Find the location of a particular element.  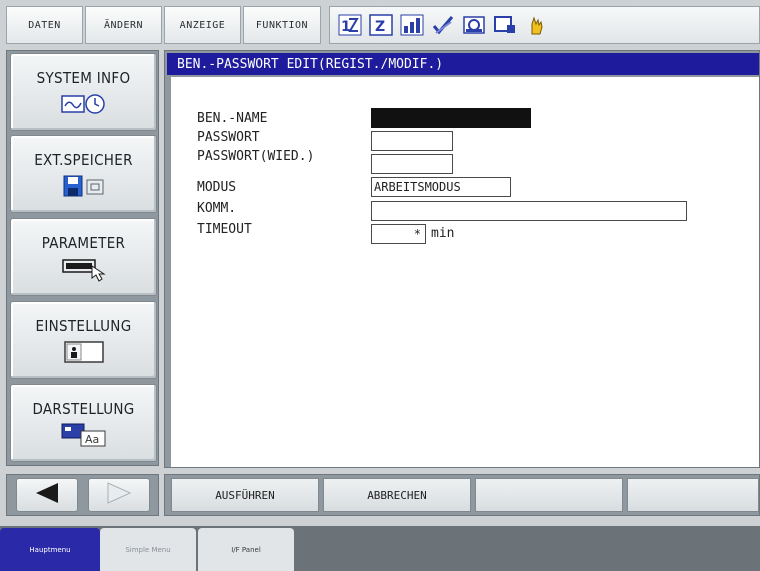

side-item-einstellung: EINSTELLUNG is located at coordinates (83, 340).